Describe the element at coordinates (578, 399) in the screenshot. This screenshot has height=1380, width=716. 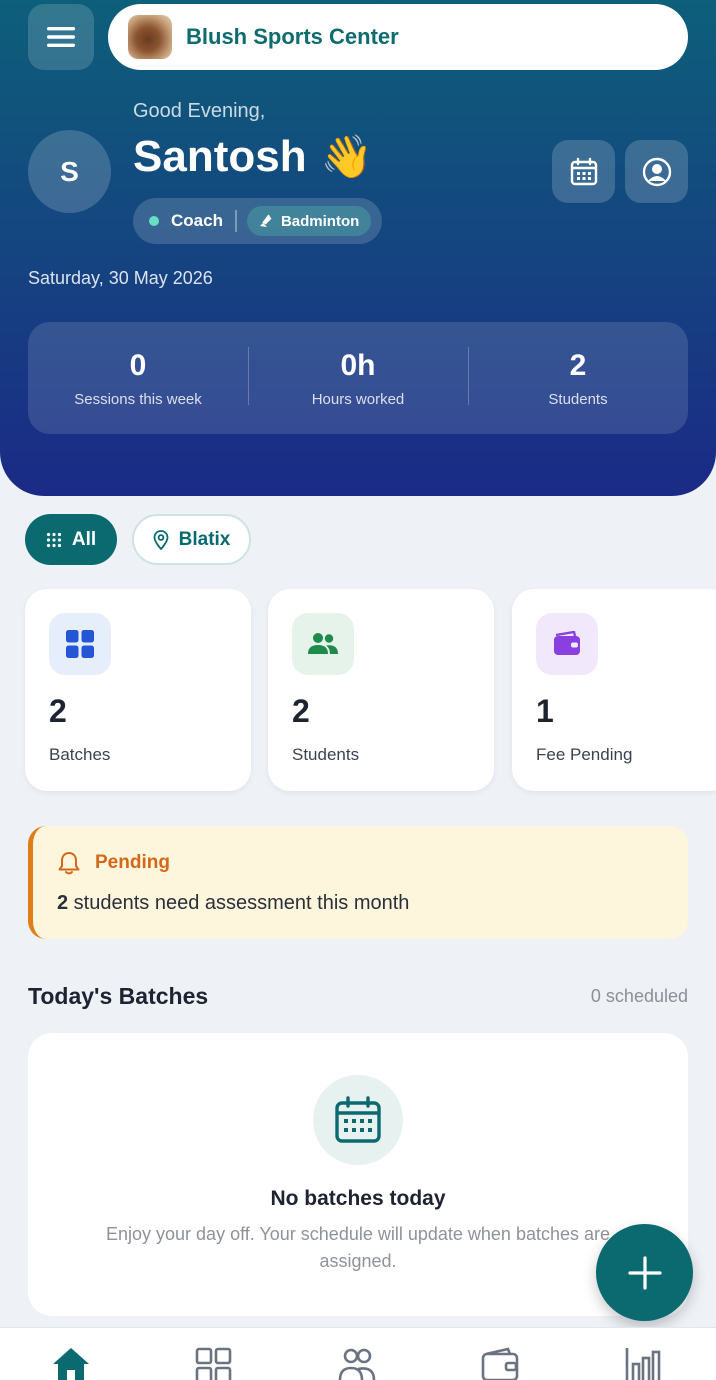
I see `stat-label: Students` at that location.